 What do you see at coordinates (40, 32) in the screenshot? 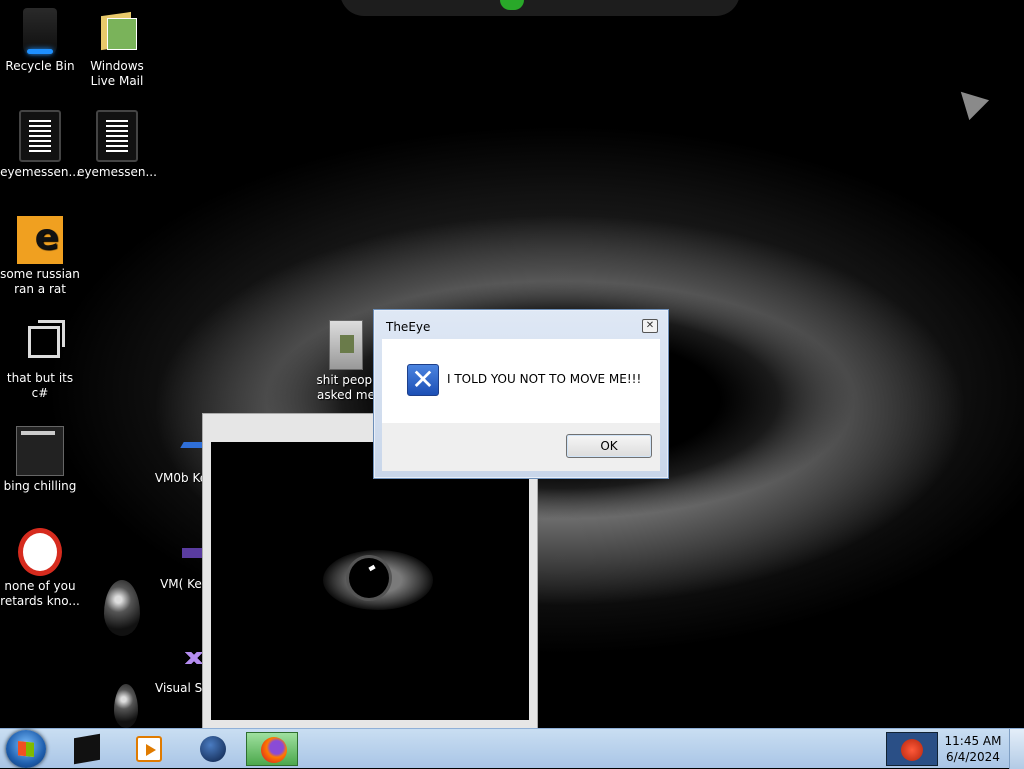
I see `recycle-bin-icon` at bounding box center [40, 32].